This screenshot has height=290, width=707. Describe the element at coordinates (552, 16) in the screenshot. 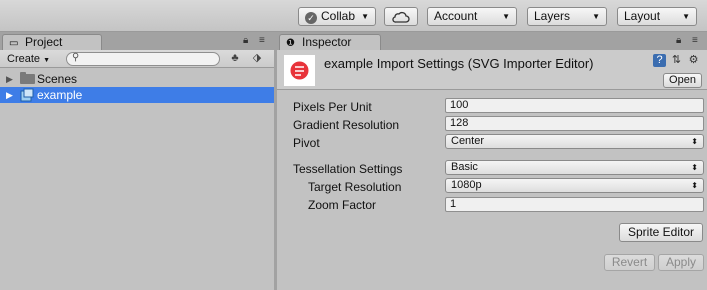

I see `layers-label: Layers` at that location.